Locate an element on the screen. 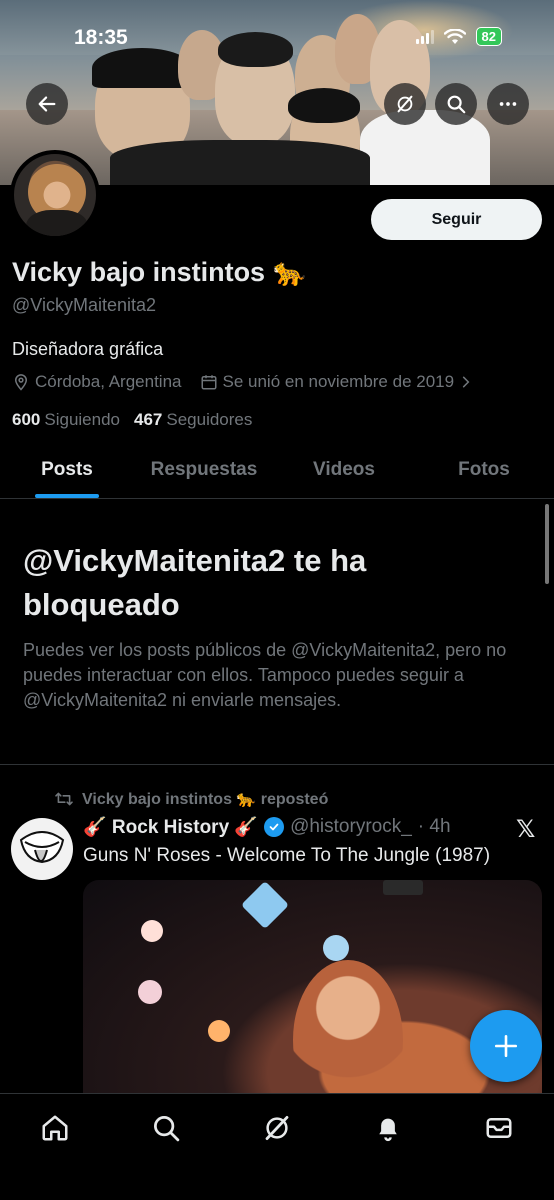 This screenshot has height=1200, width=554. nav-messages is located at coordinates (499, 1128).